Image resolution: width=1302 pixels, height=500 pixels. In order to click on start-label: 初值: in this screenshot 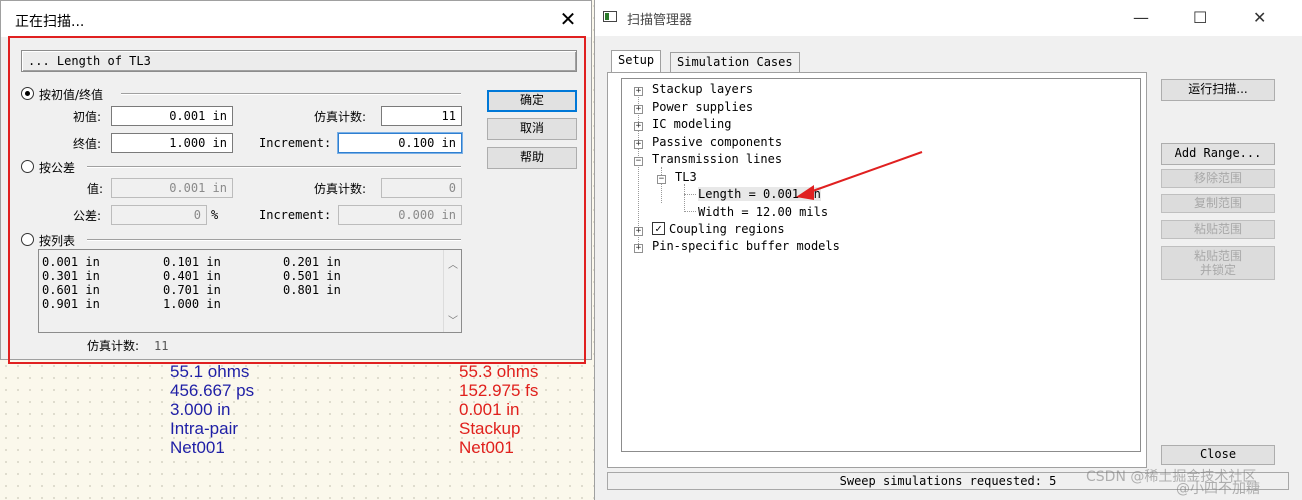, I will do `click(87, 117)`.